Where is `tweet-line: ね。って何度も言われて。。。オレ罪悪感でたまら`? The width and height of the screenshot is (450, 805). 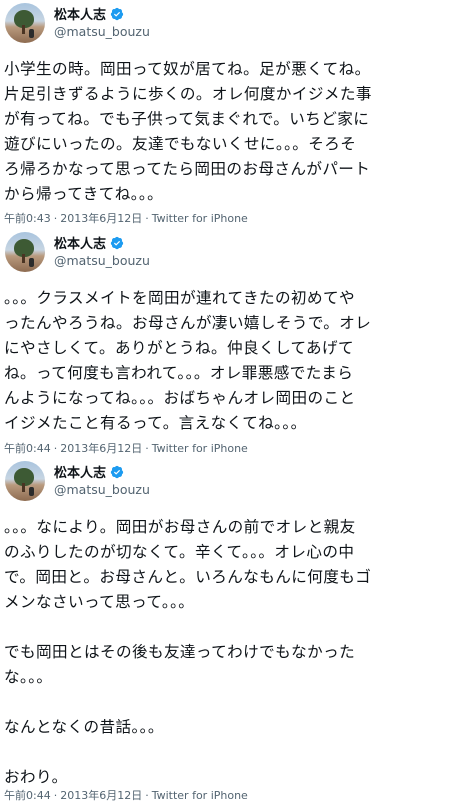 tweet-line: ね。って何度も言われて。。。オレ罪悪感でたまら is located at coordinates (179, 373).